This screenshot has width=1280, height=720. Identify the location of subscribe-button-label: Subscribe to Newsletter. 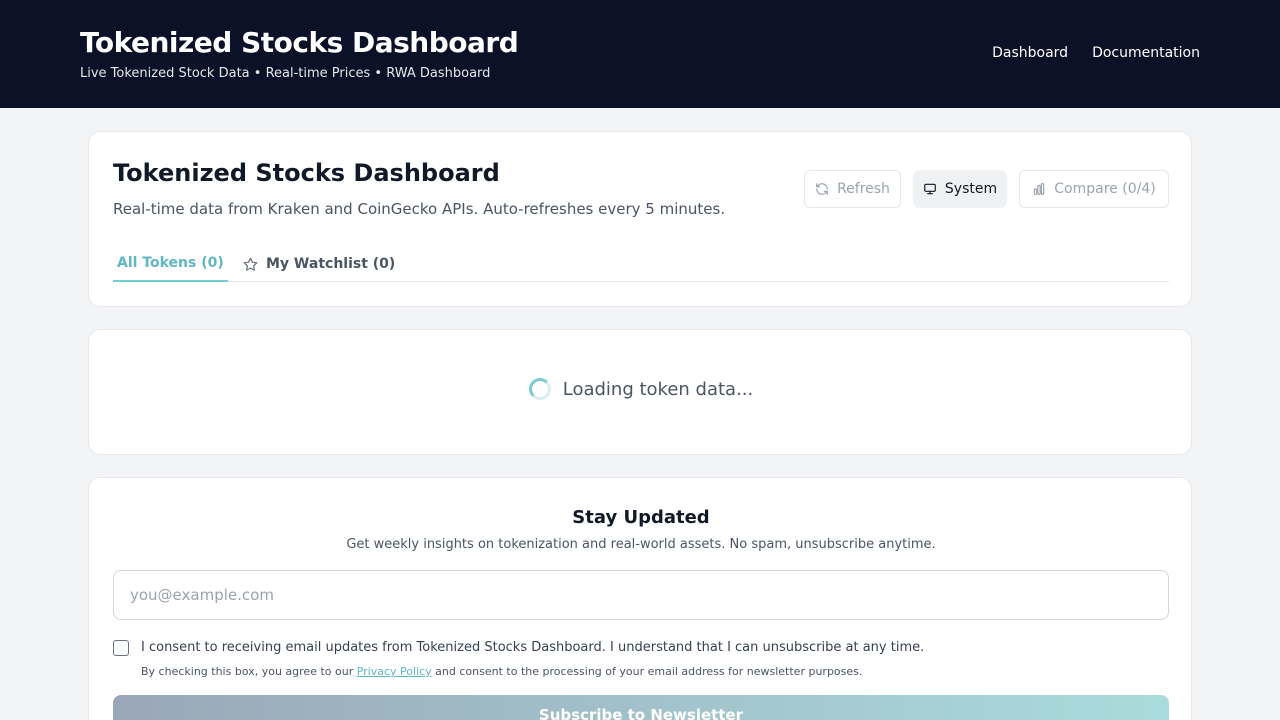
(641, 713).